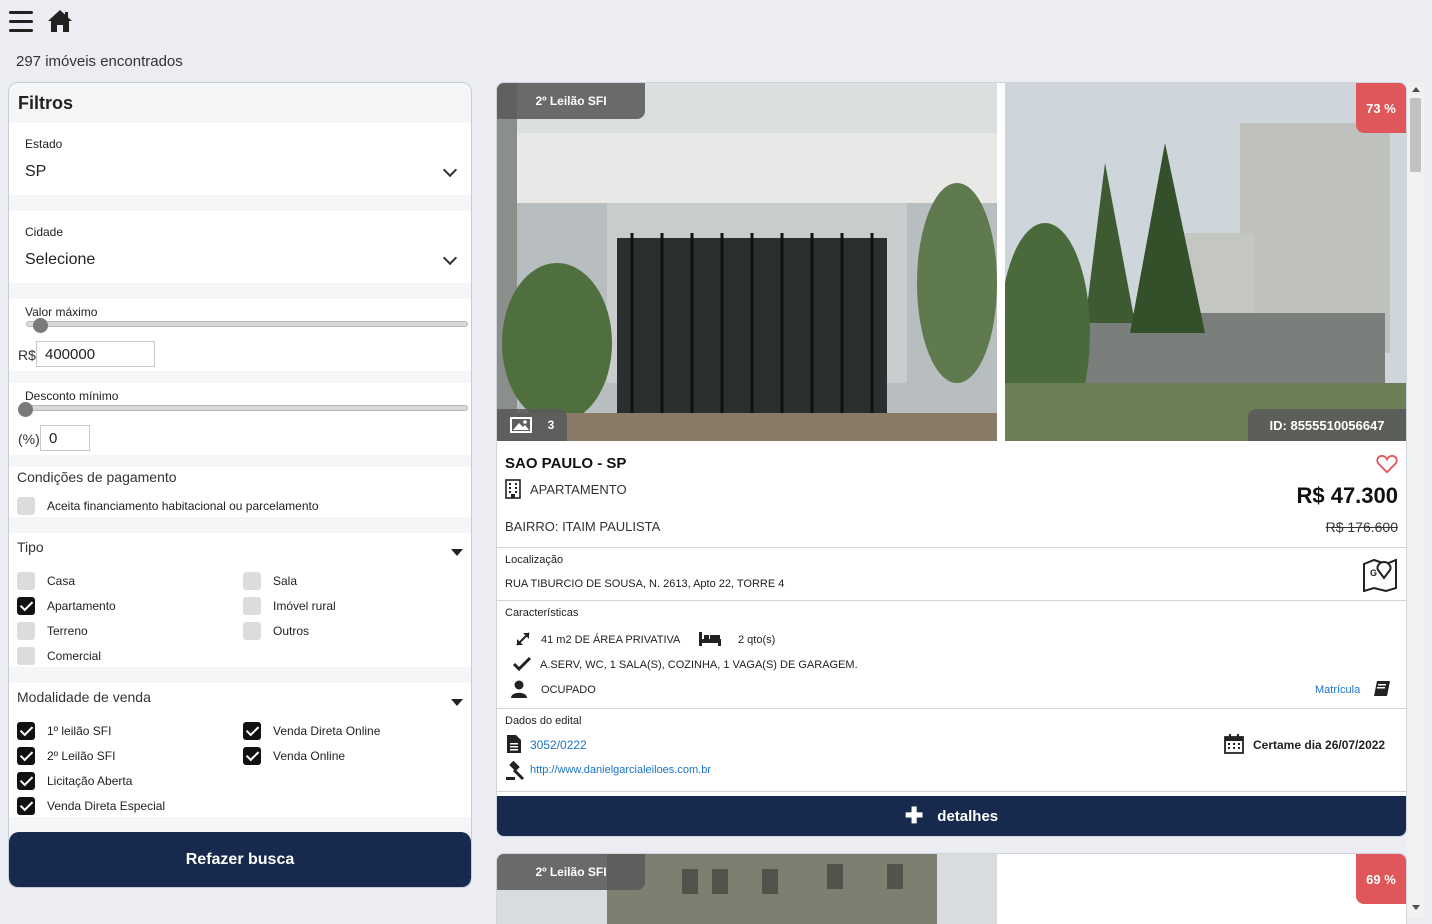 The width and height of the screenshot is (1432, 924). I want to click on scrollbar-thumb, so click(1415, 135).